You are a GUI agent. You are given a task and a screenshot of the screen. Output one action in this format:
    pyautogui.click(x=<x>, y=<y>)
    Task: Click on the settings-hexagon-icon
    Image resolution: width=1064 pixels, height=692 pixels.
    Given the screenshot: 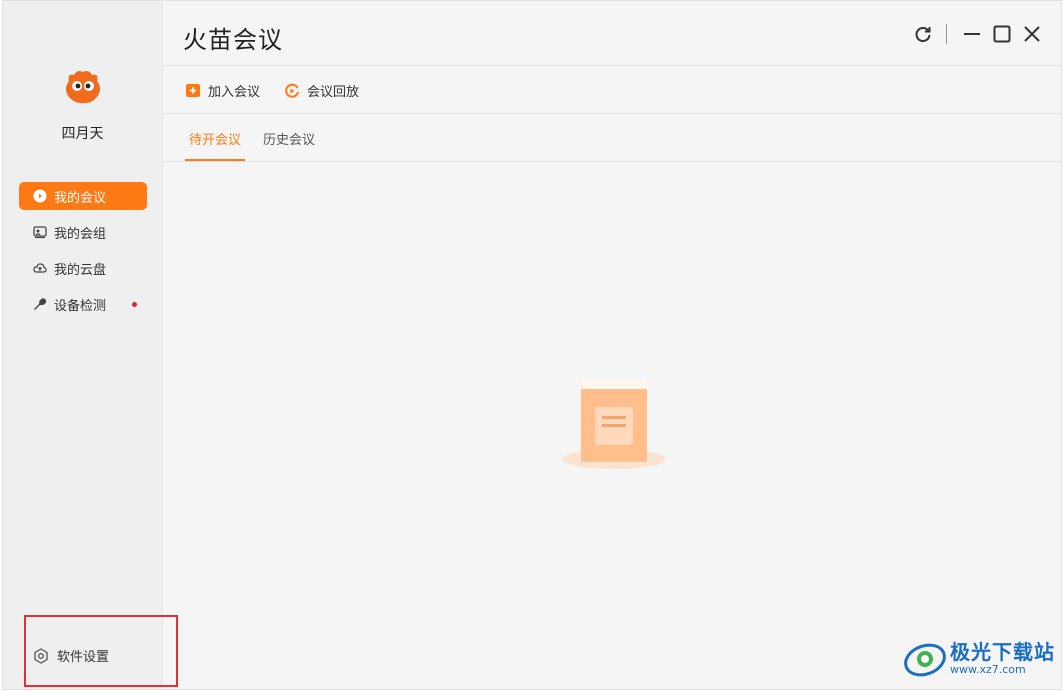 What is the action you would take?
    pyautogui.click(x=41, y=655)
    